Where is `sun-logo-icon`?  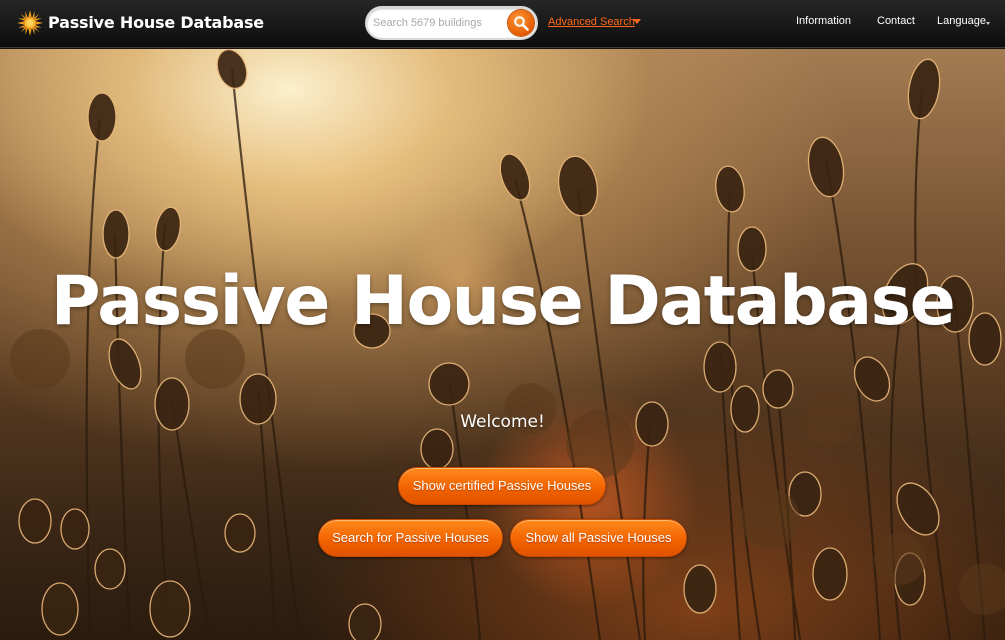 sun-logo-icon is located at coordinates (30, 23).